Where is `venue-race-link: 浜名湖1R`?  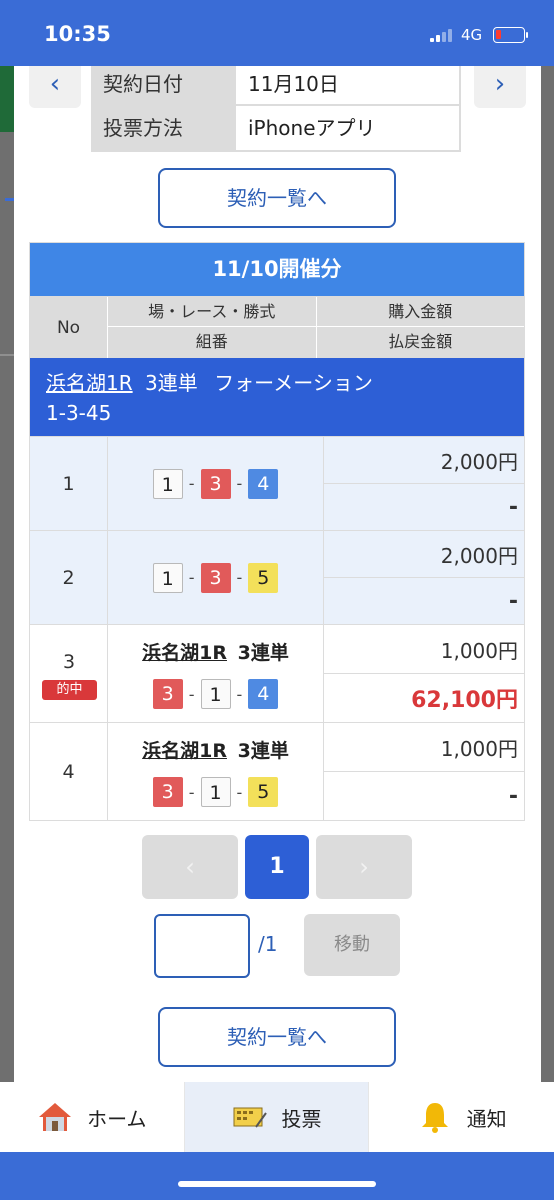 venue-race-link: 浜名湖1R is located at coordinates (89, 383).